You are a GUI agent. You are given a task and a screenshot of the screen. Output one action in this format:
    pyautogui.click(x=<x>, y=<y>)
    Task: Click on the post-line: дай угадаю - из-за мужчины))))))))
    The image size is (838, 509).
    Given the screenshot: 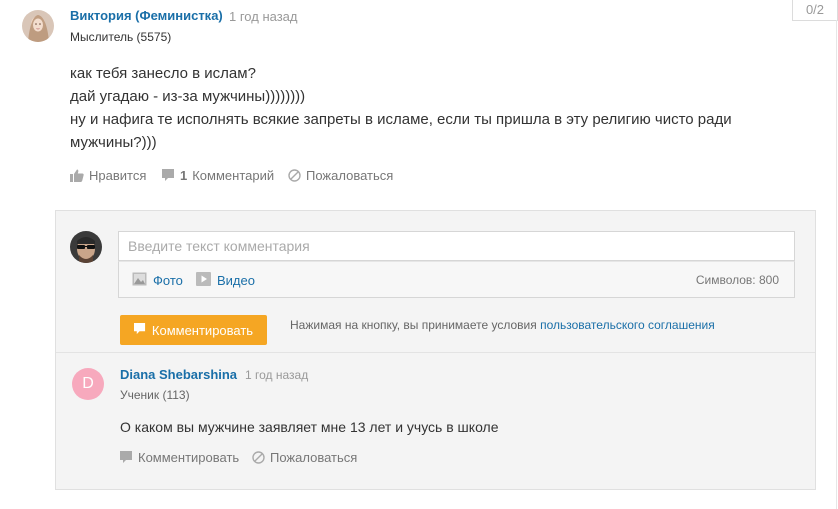 What is the action you would take?
    pyautogui.click(x=188, y=96)
    